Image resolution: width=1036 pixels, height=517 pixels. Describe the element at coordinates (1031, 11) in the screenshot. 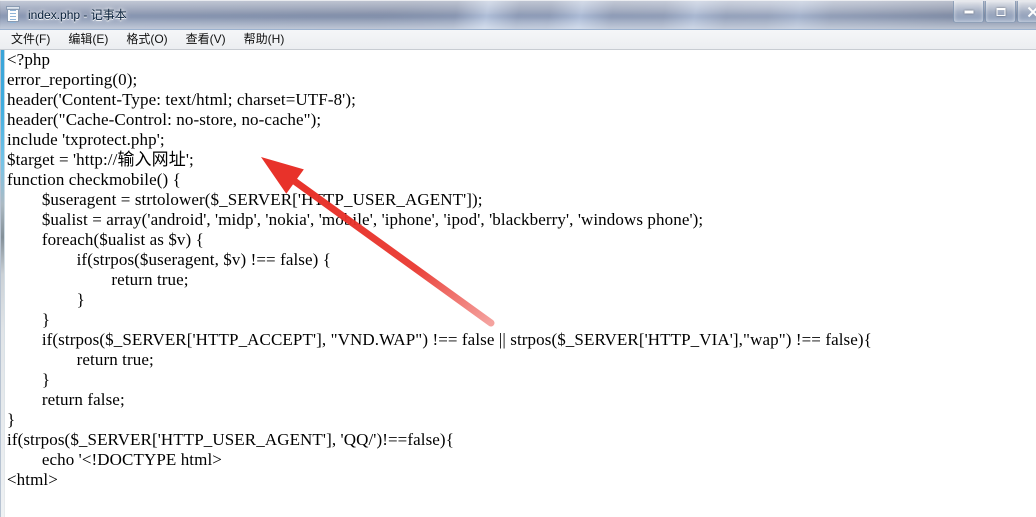

I see `close-icon` at that location.